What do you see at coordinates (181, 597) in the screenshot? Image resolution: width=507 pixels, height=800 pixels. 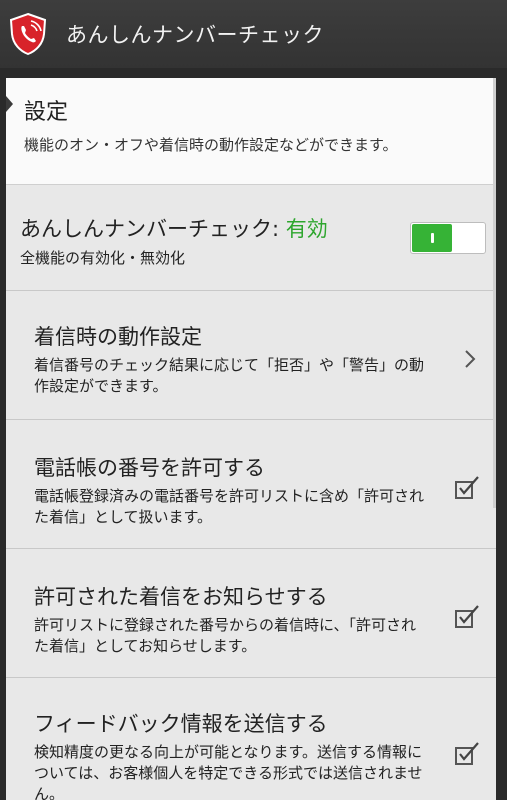 I see `item-title: 許可された着信をお知らせする` at bounding box center [181, 597].